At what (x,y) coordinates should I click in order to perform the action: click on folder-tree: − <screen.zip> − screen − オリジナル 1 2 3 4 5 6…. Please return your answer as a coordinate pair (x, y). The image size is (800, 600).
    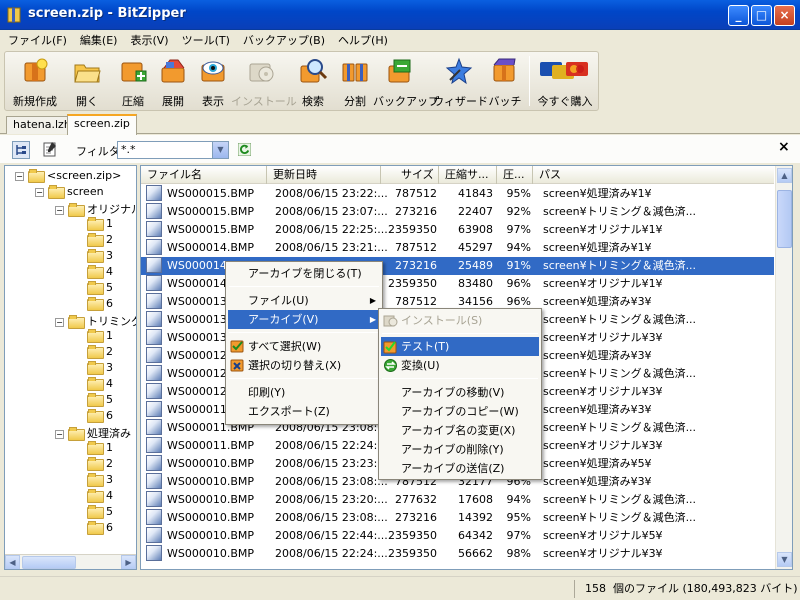
    Looking at the image, I should click on (70, 367).